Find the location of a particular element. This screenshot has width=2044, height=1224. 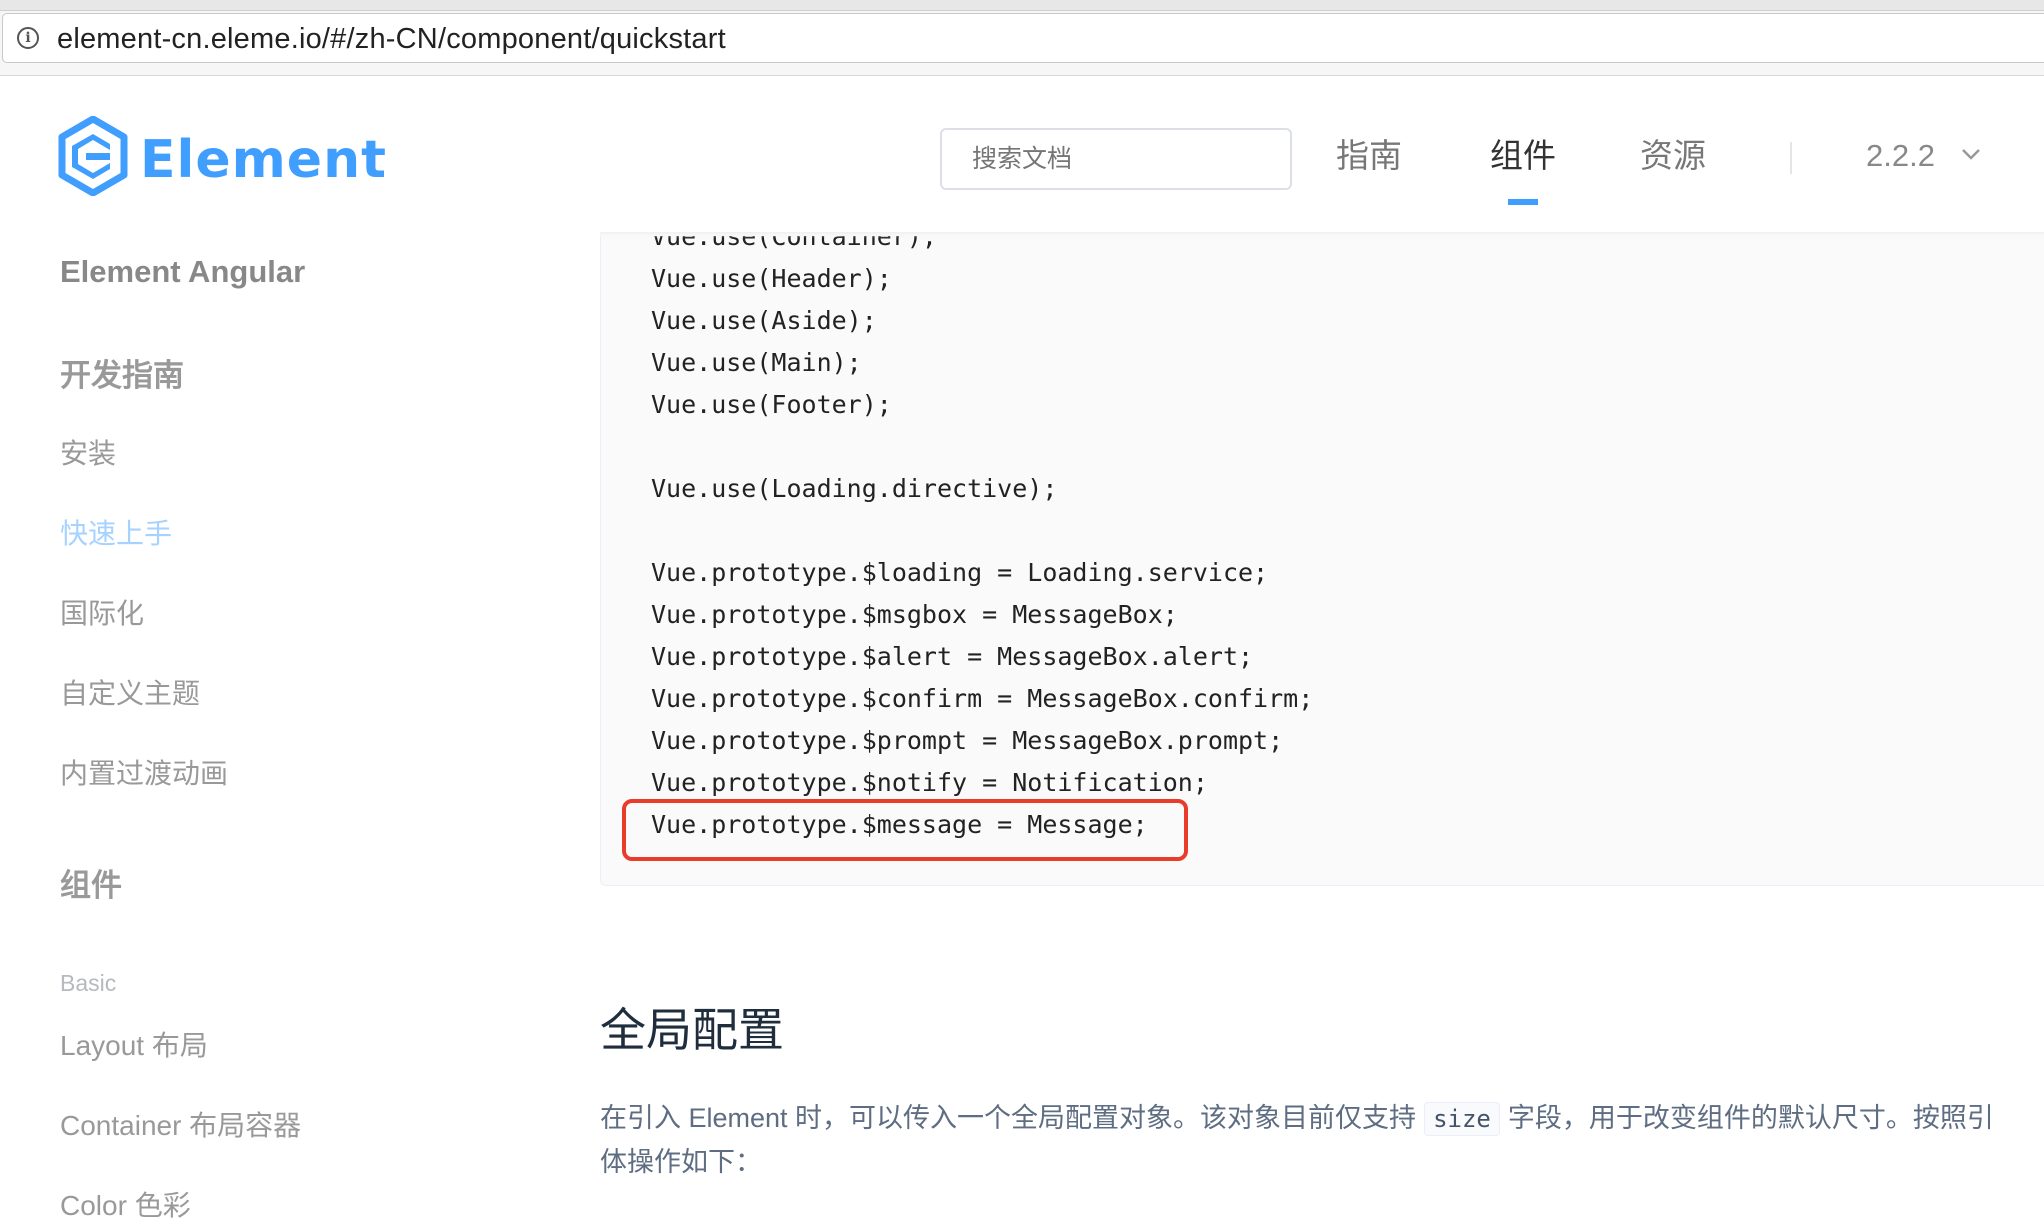

version-selector: 2.2.2 is located at coordinates (1900, 156).